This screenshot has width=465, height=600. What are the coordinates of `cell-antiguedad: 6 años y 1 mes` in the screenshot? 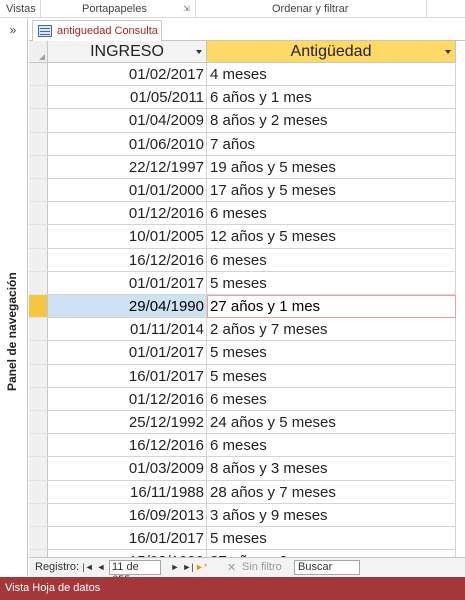 It's located at (331, 98).